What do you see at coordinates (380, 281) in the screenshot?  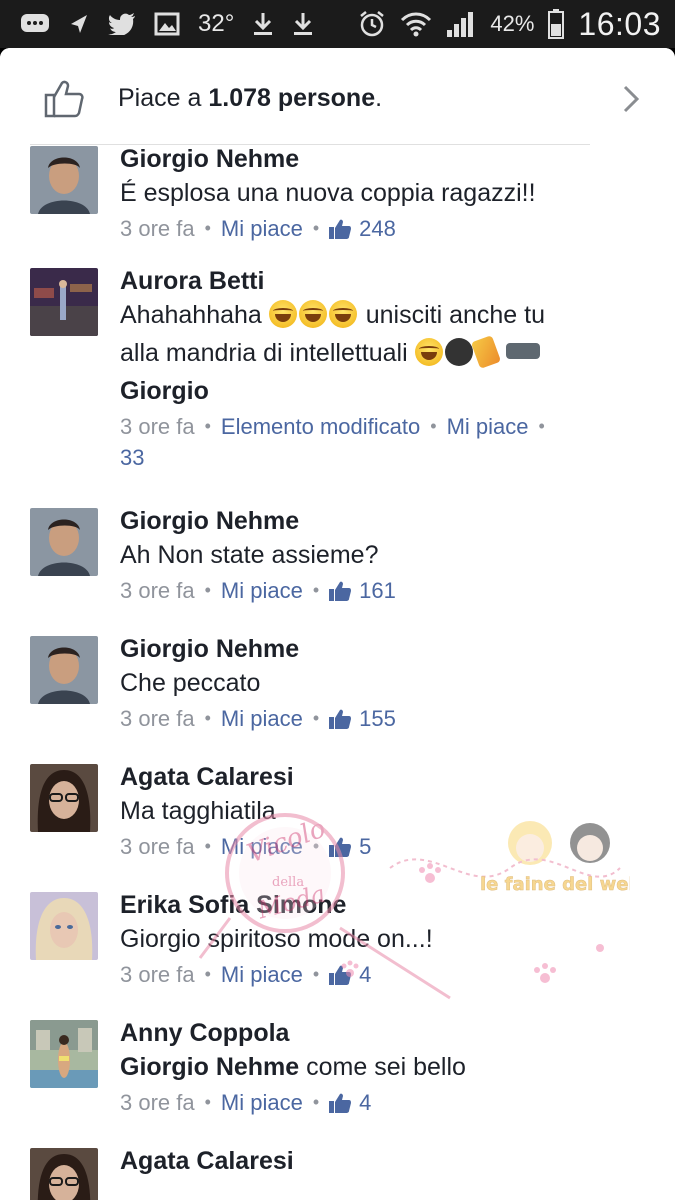 I see `comment-author: Aurora Betti` at bounding box center [380, 281].